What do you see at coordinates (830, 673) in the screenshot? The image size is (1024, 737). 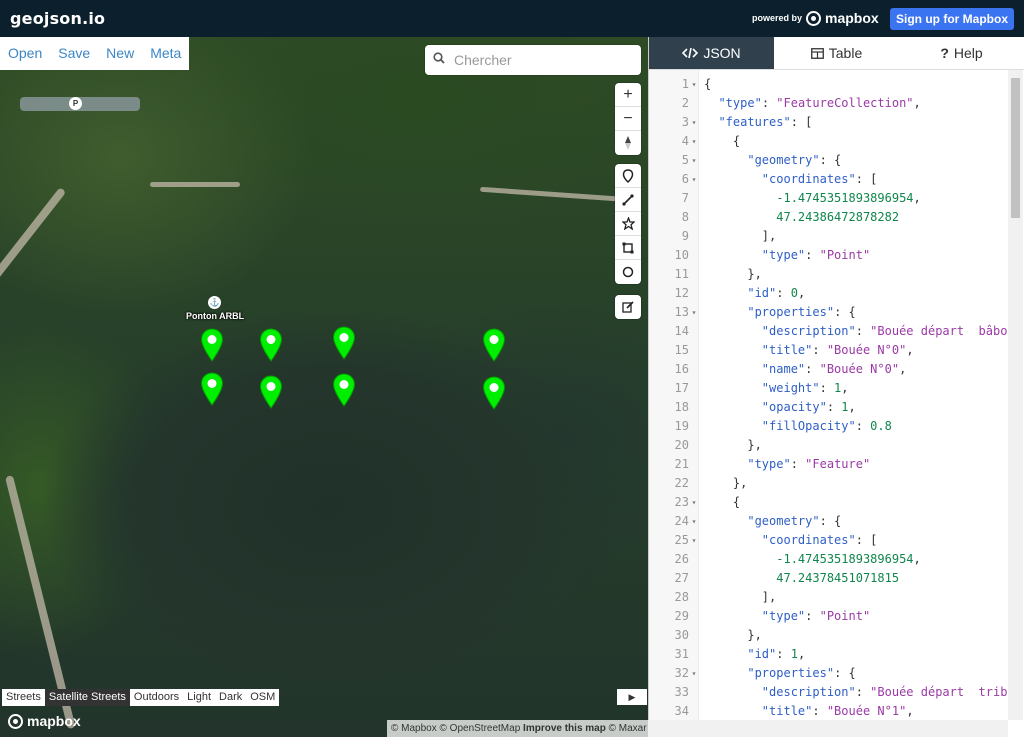 I see `code-line: 32 ▾ "properties": {` at bounding box center [830, 673].